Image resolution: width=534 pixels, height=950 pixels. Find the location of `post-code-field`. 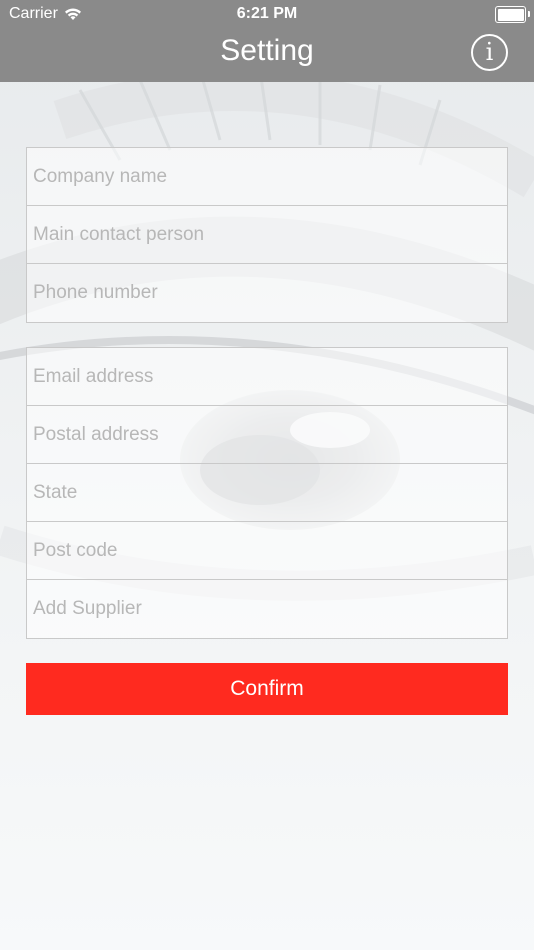

post-code-field is located at coordinates (267, 551).